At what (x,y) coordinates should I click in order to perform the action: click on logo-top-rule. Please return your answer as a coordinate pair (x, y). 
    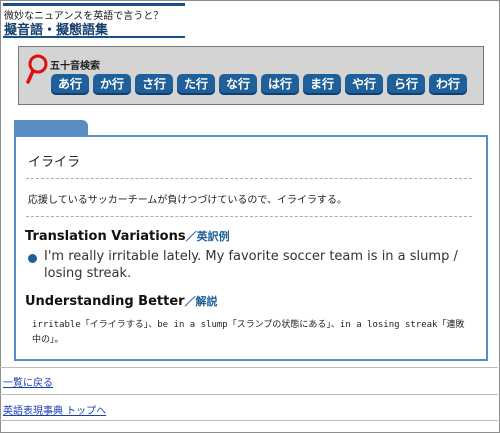
    Looking at the image, I should click on (94, 4).